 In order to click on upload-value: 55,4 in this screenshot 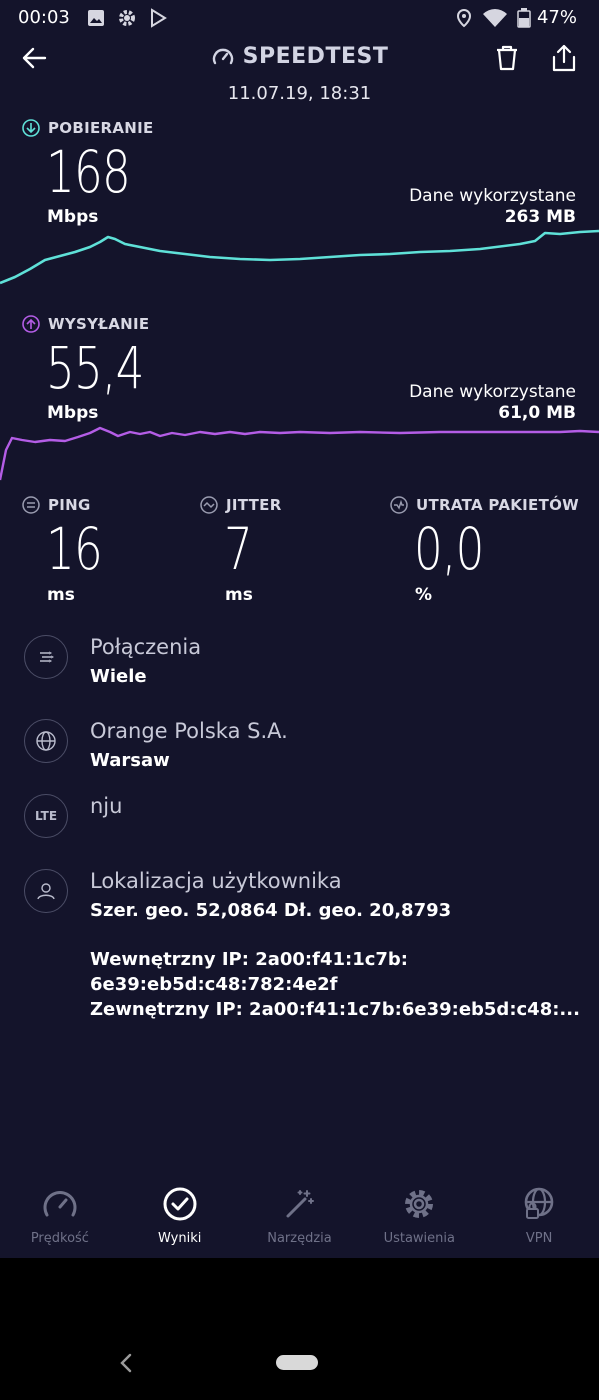, I will do `click(95, 368)`.